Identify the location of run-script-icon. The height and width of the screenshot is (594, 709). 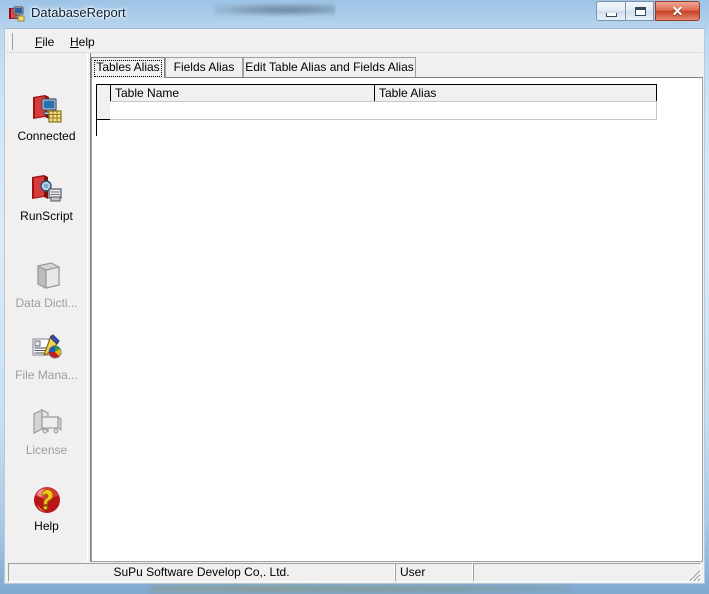
(47, 189).